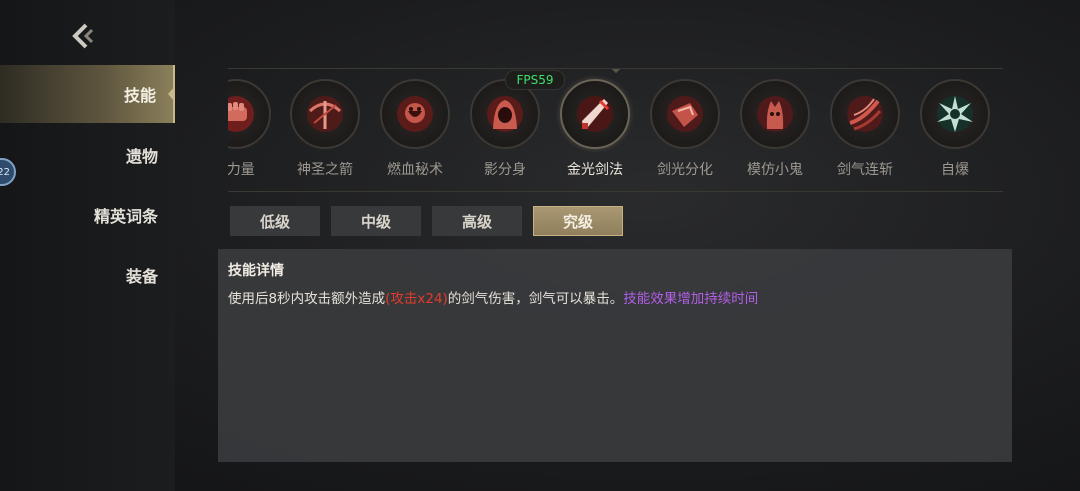  What do you see at coordinates (955, 170) in the screenshot?
I see `skill-name: 自爆` at bounding box center [955, 170].